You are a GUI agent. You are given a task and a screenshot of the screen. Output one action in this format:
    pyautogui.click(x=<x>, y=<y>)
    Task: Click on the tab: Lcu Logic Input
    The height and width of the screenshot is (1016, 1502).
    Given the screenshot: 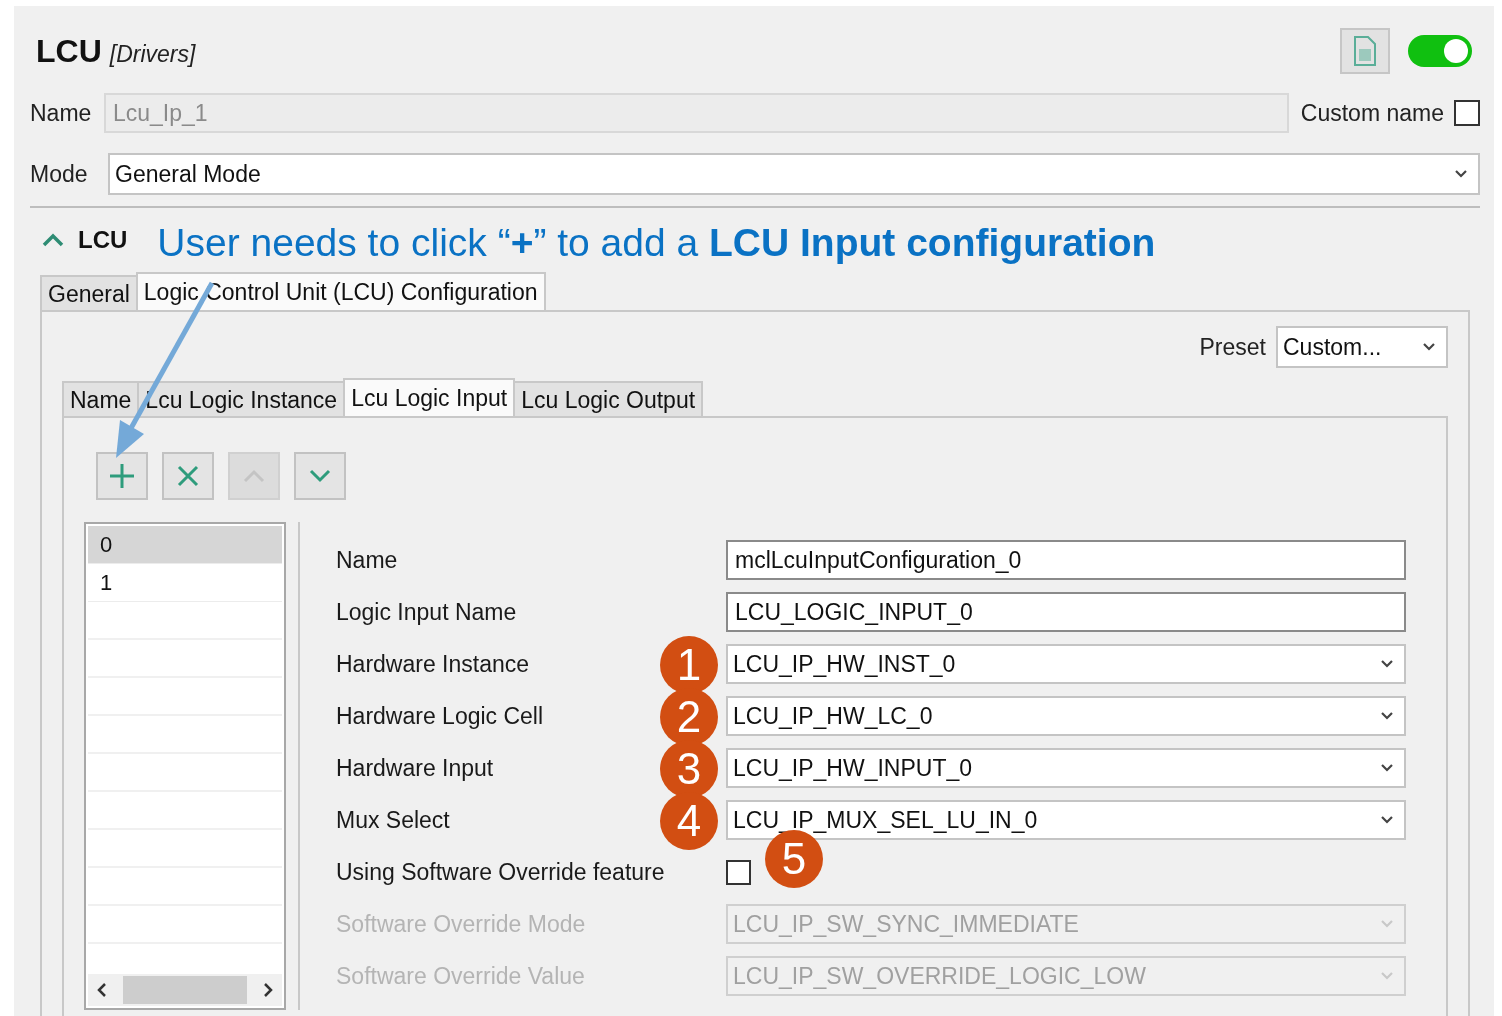 What is the action you would take?
    pyautogui.click(x=429, y=397)
    